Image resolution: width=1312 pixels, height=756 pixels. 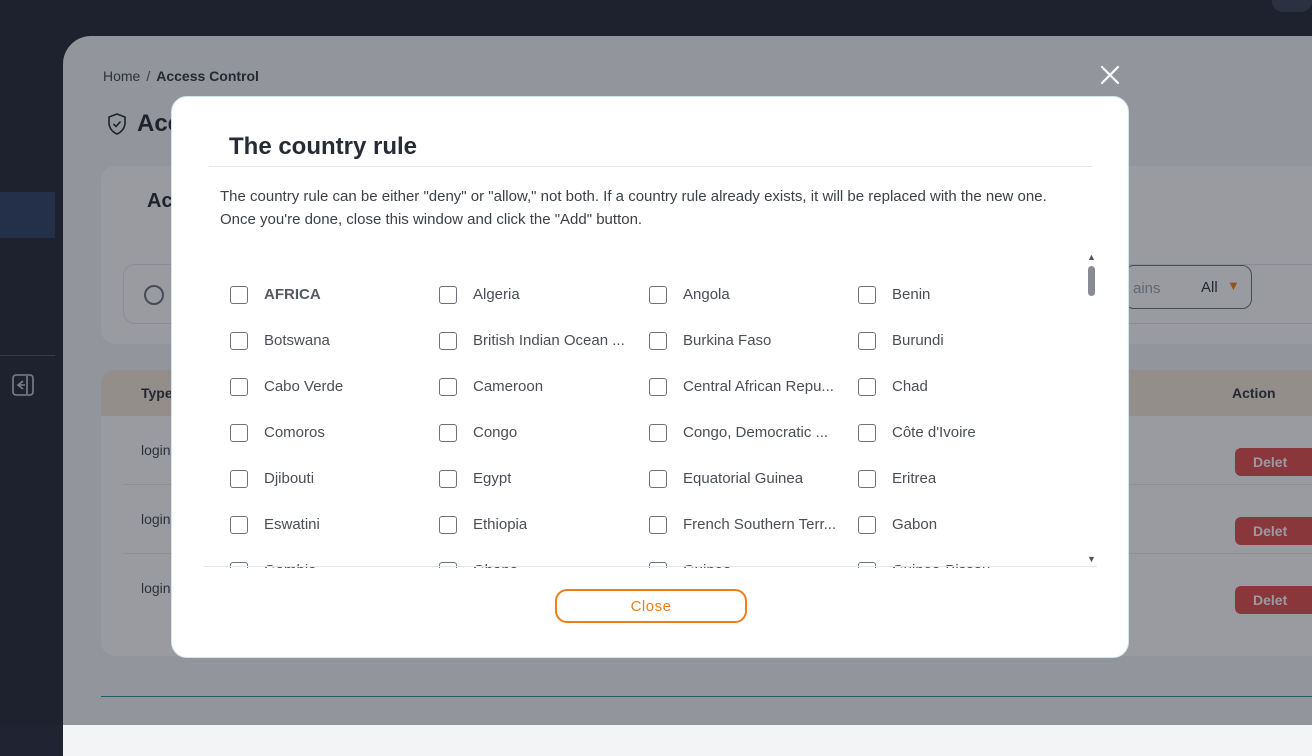 I want to click on country-checkbox-item: Chad, so click(x=962, y=401).